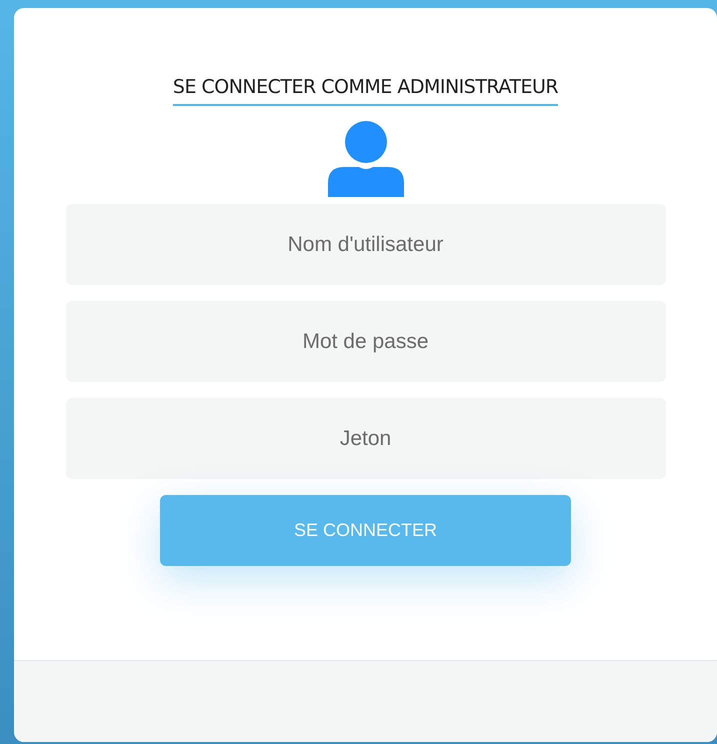 The width and height of the screenshot is (717, 744). What do you see at coordinates (366, 159) in the screenshot?
I see `user-icon` at bounding box center [366, 159].